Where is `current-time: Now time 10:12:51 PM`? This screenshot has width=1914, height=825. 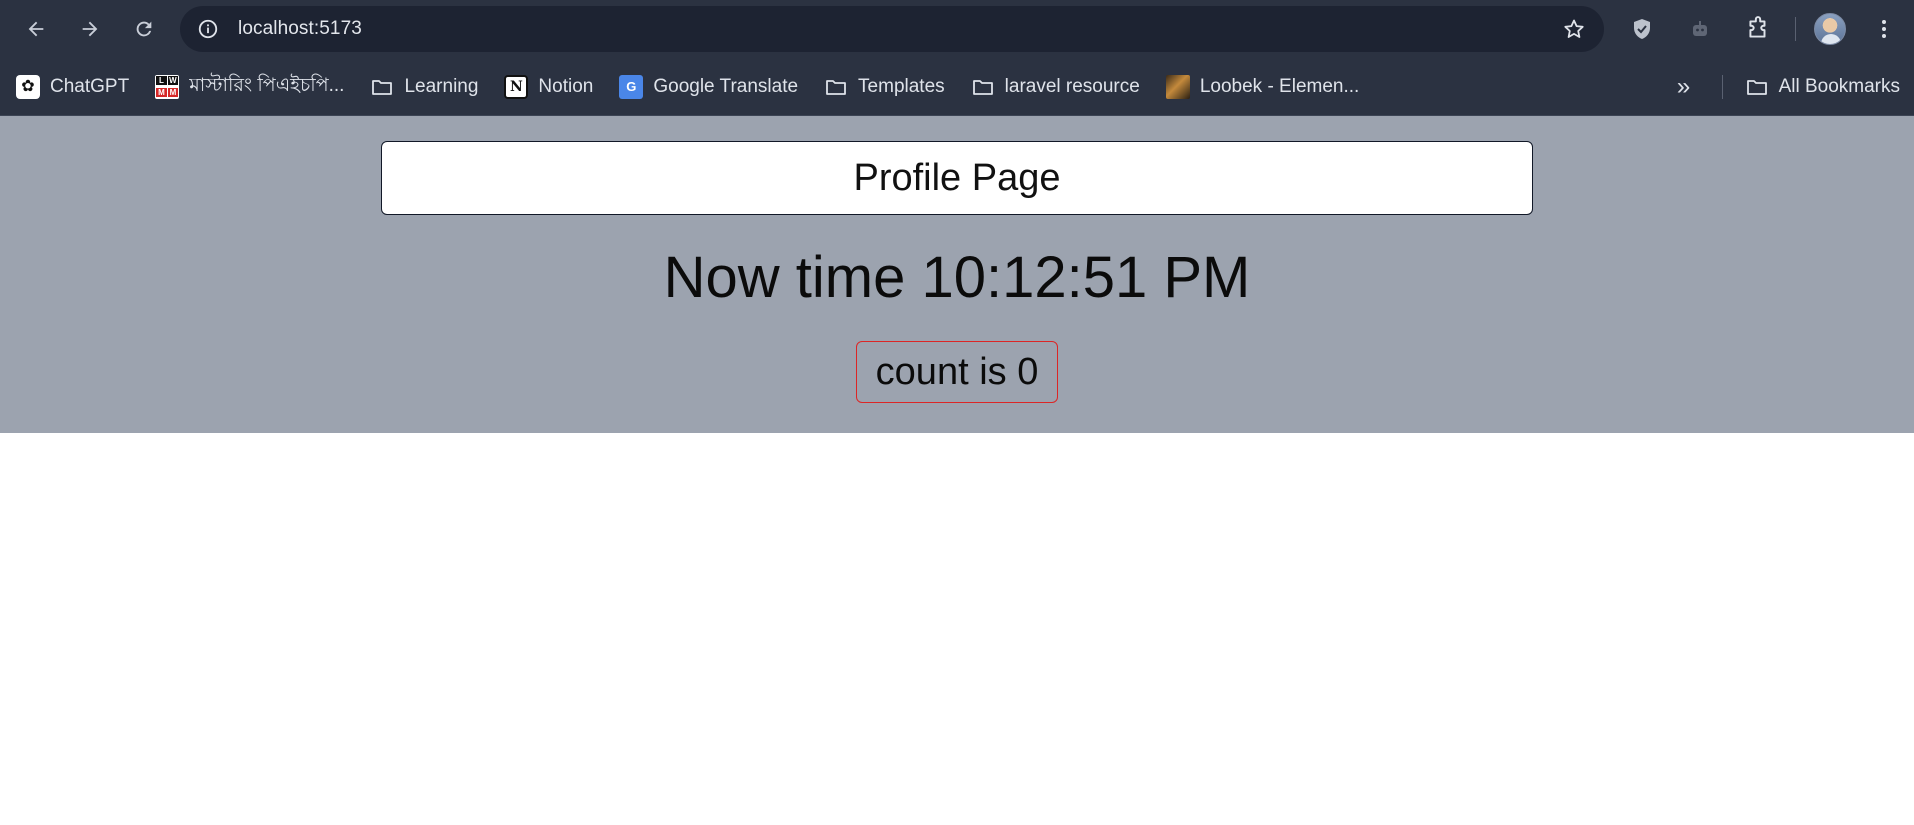 current-time: Now time 10:12:51 PM is located at coordinates (957, 277).